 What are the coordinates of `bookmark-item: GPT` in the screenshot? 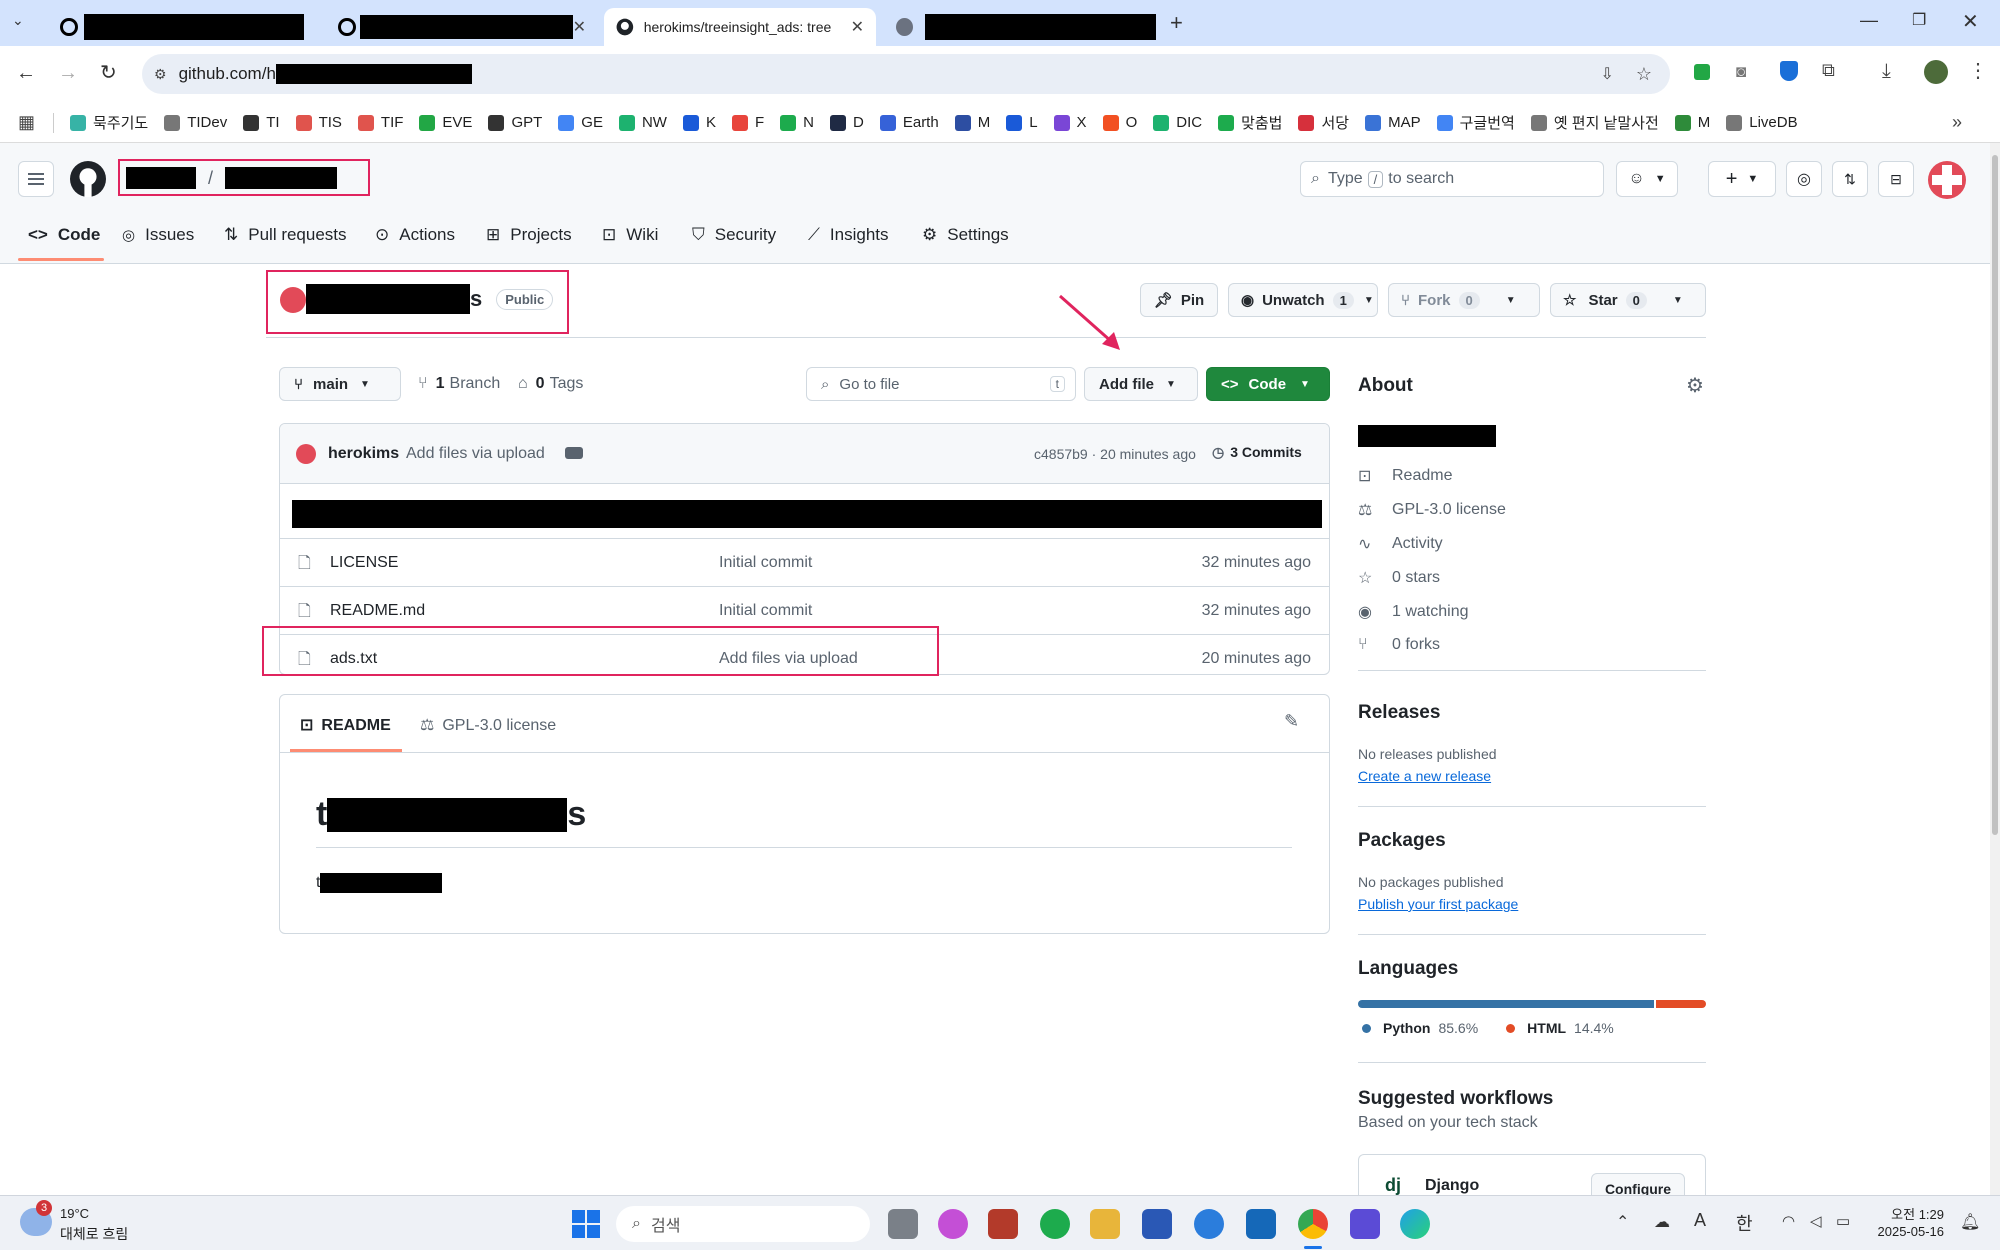 It's located at (515, 122).